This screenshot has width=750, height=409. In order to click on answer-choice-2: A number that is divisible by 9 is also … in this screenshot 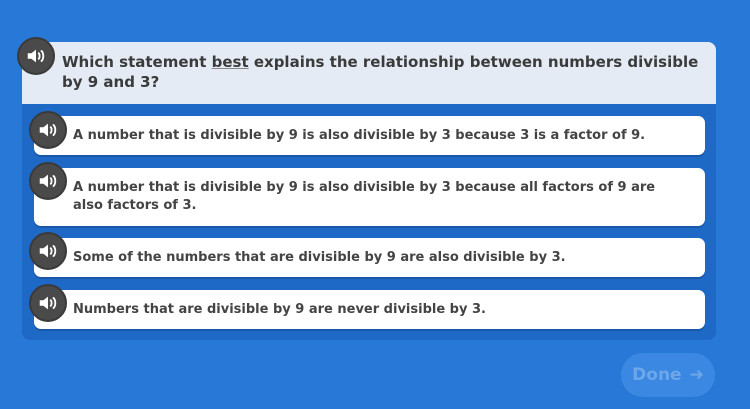, I will do `click(369, 197)`.